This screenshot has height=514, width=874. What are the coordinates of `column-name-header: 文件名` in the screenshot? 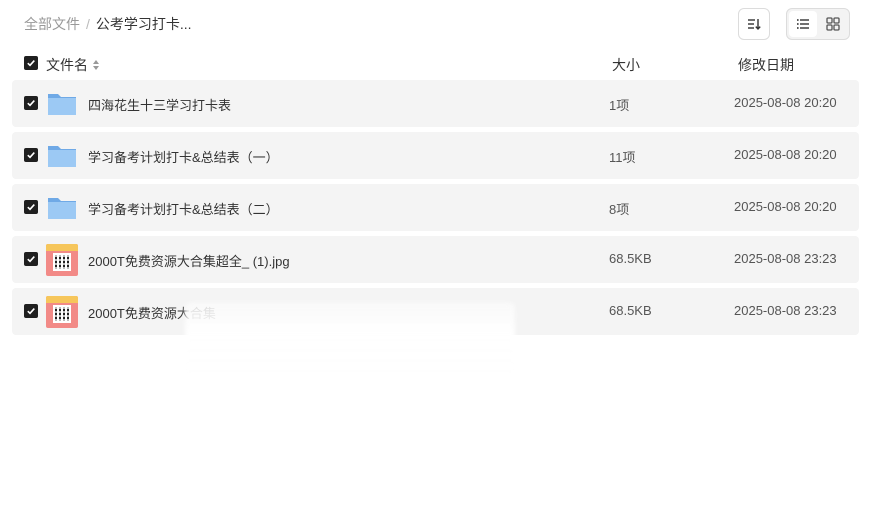 It's located at (73, 65).